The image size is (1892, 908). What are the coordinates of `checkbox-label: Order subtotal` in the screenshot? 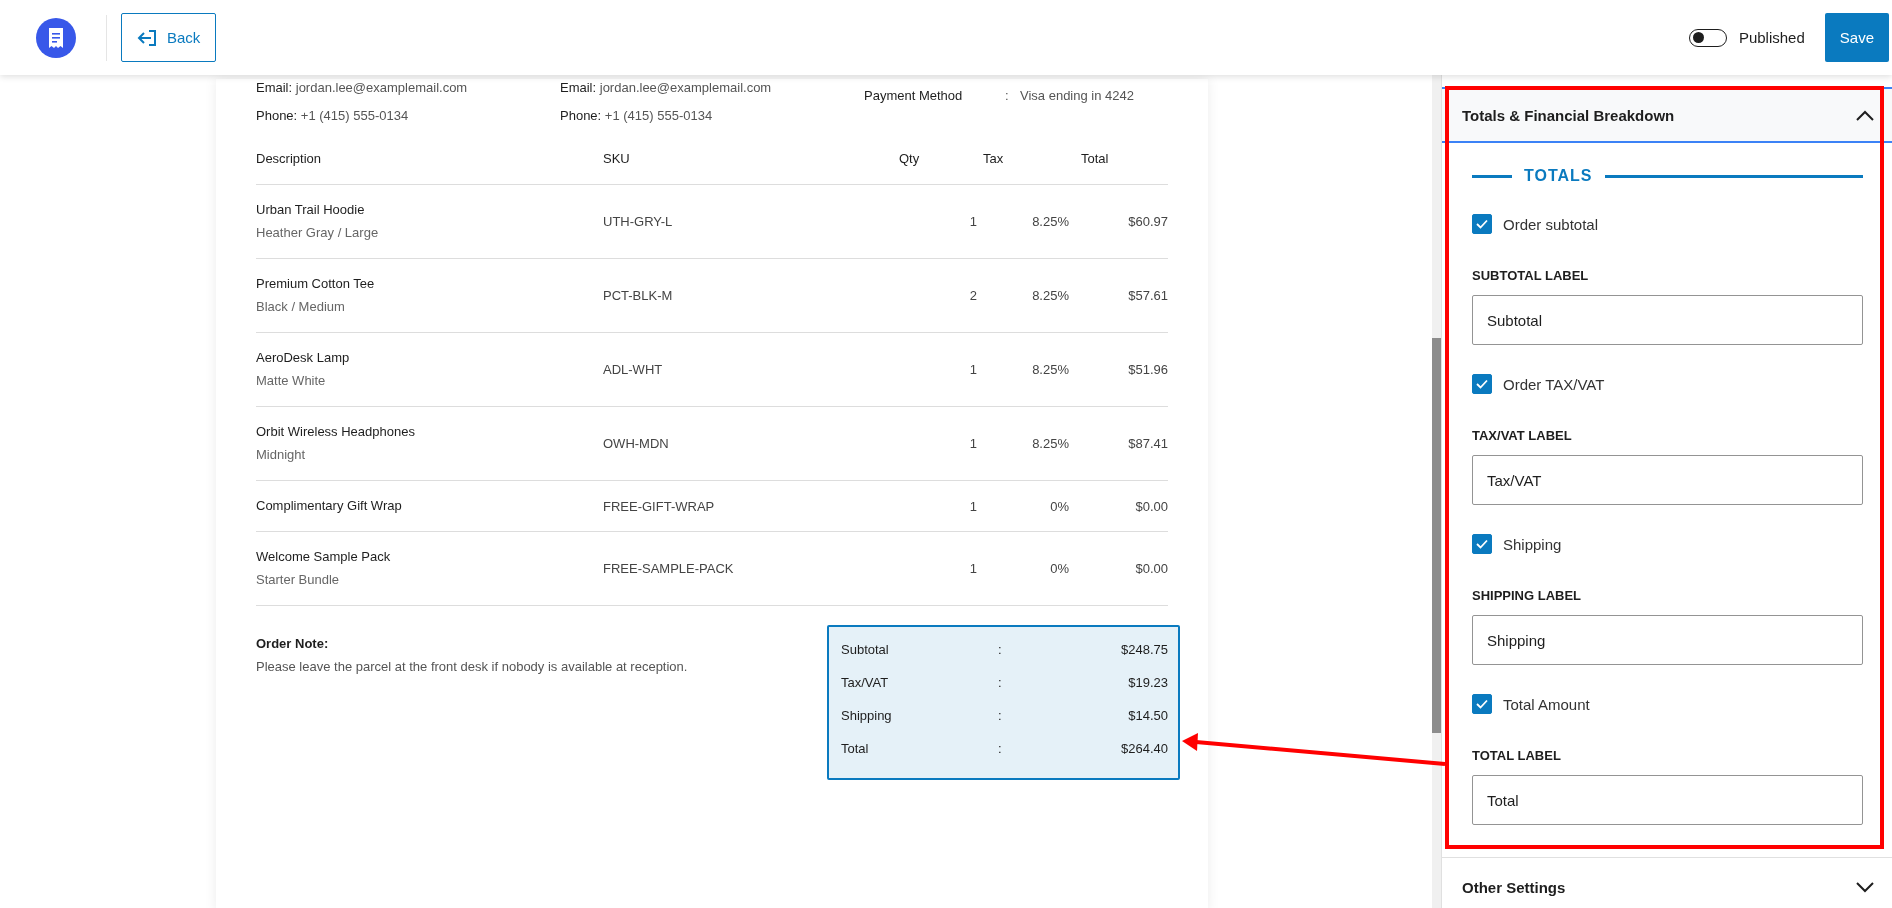 It's located at (1551, 224).